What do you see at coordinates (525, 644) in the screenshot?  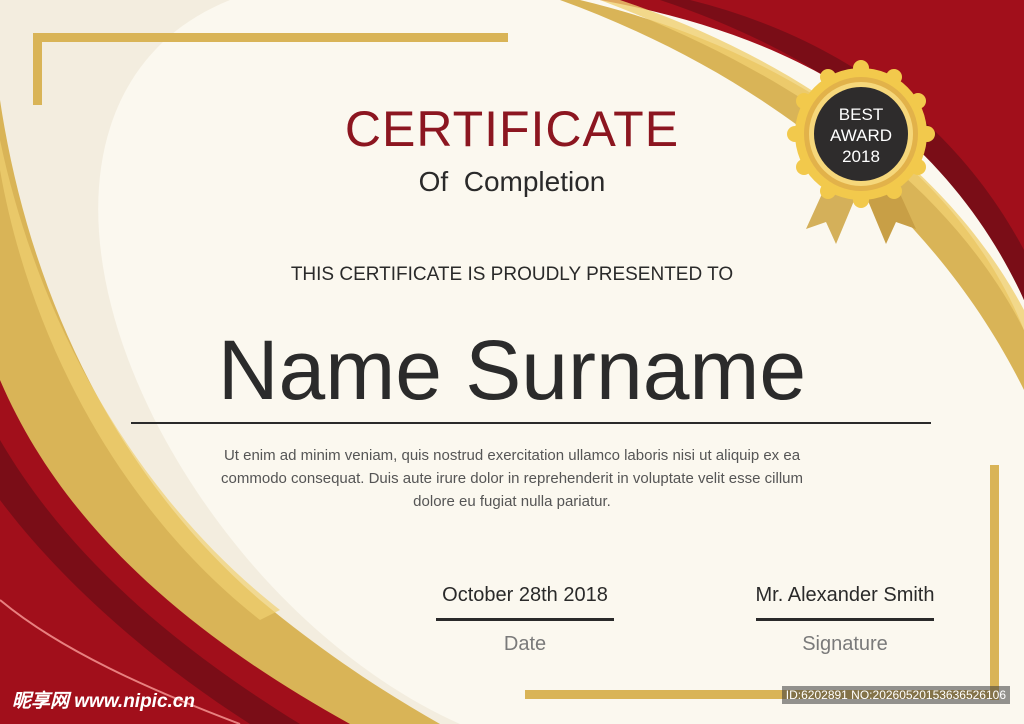 I see `date-label: Date` at bounding box center [525, 644].